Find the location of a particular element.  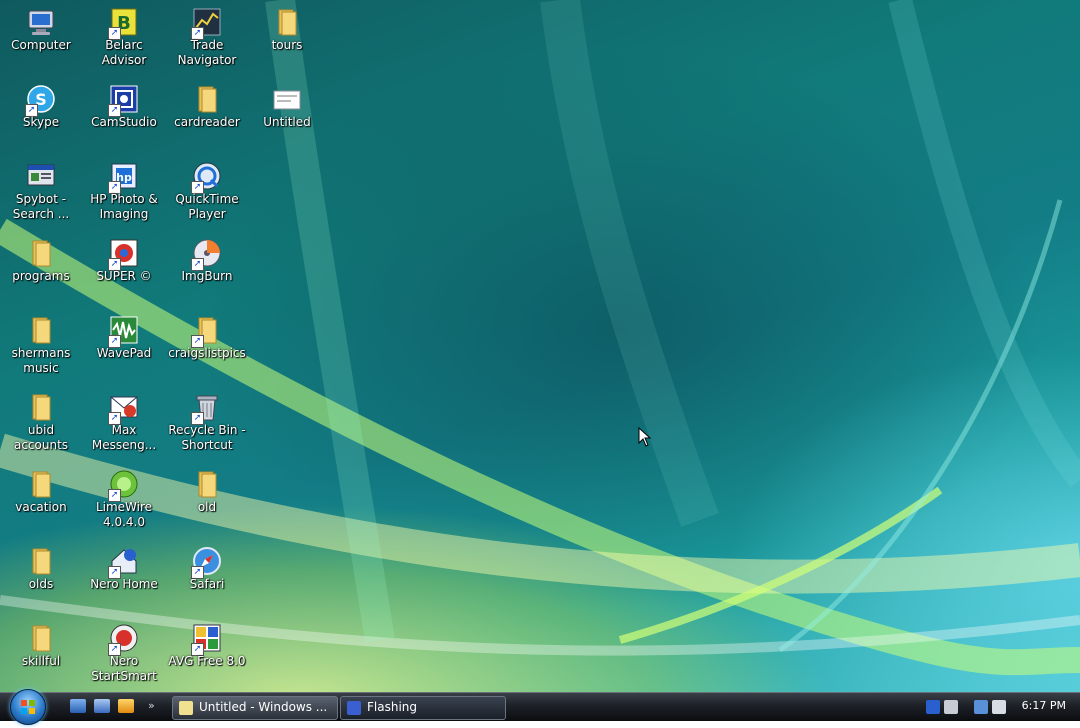

windows-logo-icon is located at coordinates (28, 707).